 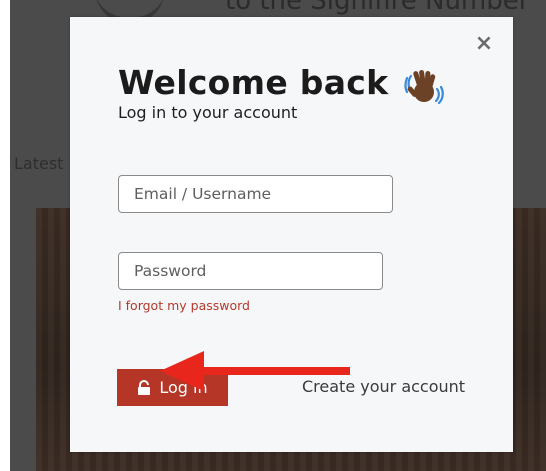 I want to click on background-left-strip, so click(x=5, y=235).